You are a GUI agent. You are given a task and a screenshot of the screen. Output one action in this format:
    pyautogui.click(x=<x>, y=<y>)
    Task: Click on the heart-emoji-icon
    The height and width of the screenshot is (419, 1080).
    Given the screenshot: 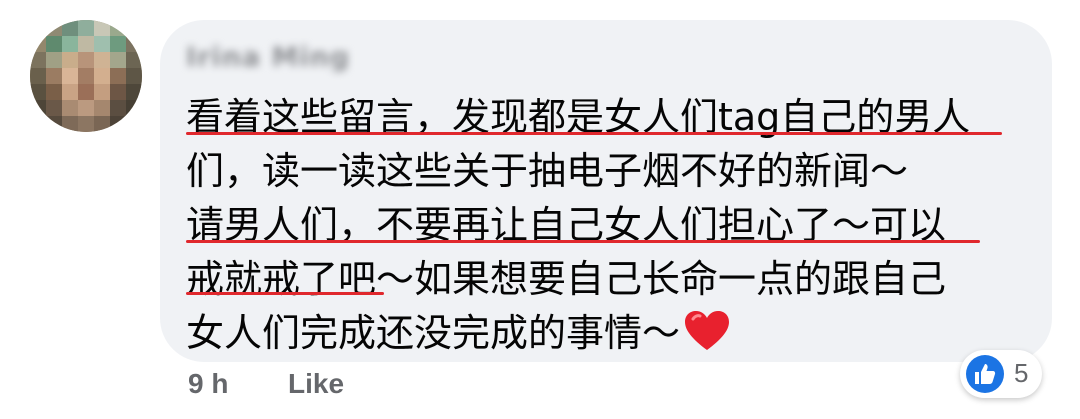 What is the action you would take?
    pyautogui.click(x=707, y=338)
    